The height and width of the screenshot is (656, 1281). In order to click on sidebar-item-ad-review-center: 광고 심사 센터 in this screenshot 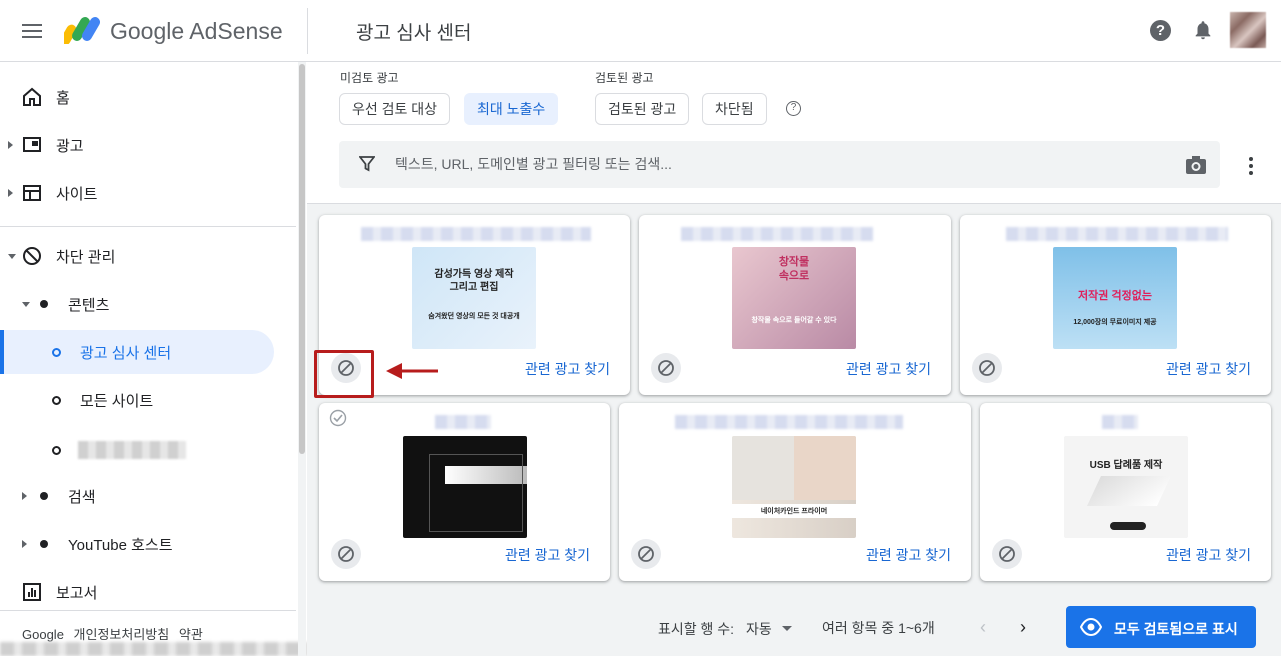, I will do `click(137, 352)`.